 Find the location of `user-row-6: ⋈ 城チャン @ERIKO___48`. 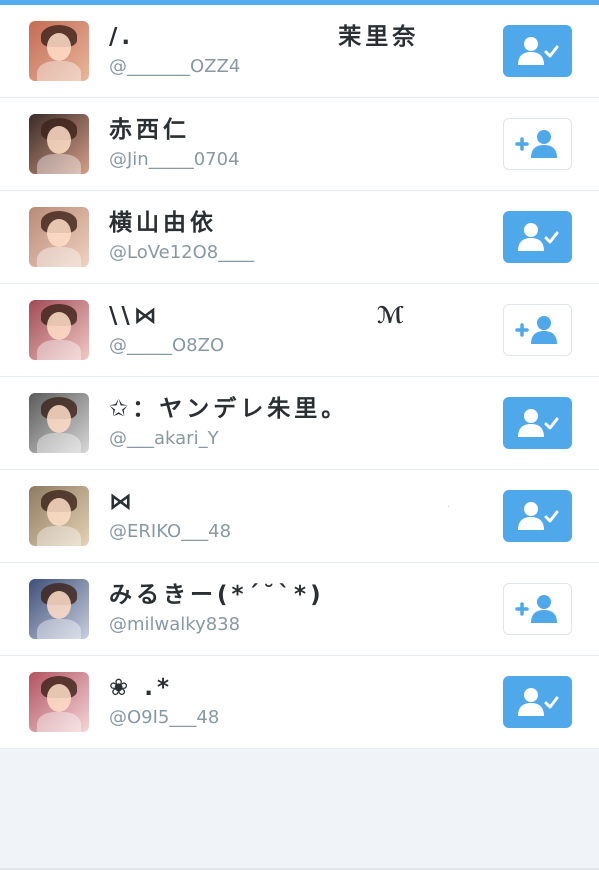

user-row-6: ⋈ 城チャン @ERIKO___48 is located at coordinates (299, 516).